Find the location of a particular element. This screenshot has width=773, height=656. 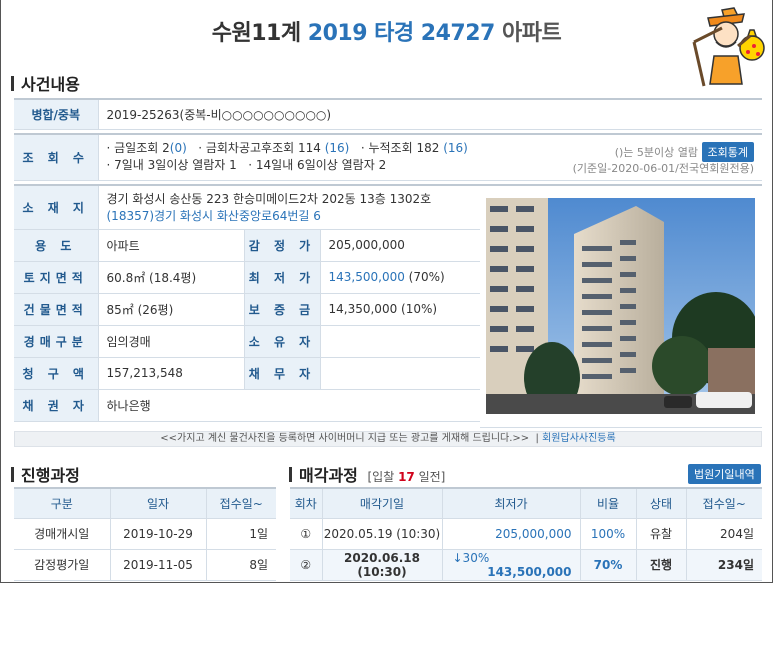

appraisal-value: 205,000,000 is located at coordinates (400, 245).